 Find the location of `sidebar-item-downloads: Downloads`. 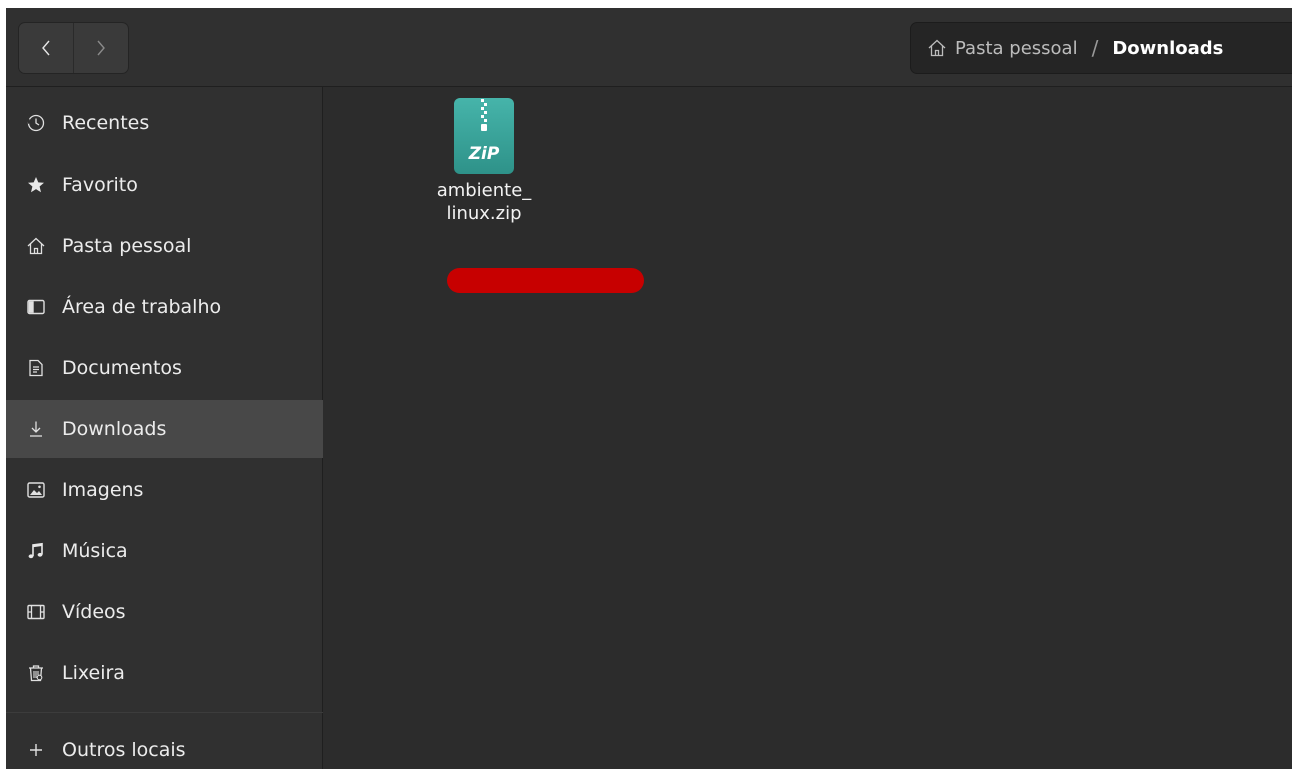

sidebar-item-downloads: Downloads is located at coordinates (164, 429).